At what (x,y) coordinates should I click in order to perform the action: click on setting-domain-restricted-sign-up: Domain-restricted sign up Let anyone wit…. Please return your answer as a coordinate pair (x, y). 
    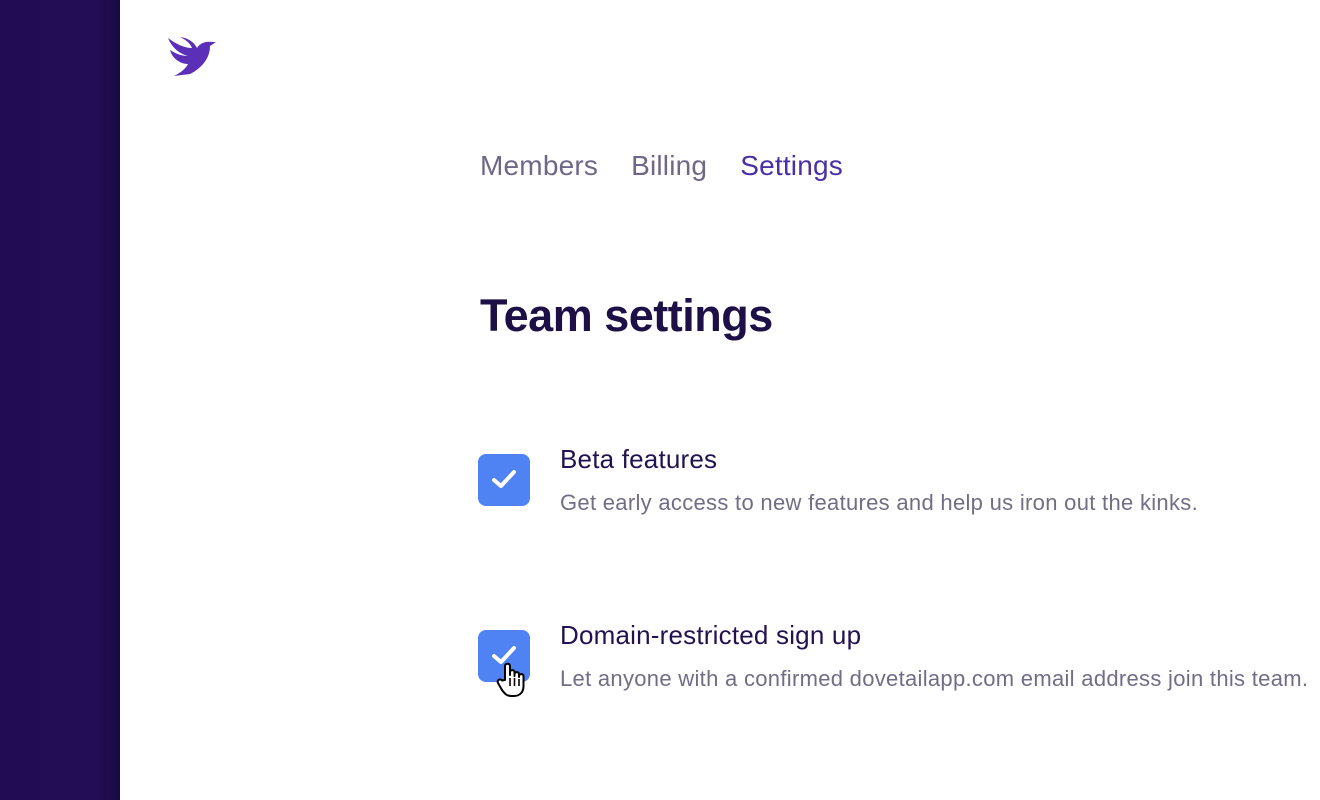
    Looking at the image, I should click on (899, 660).